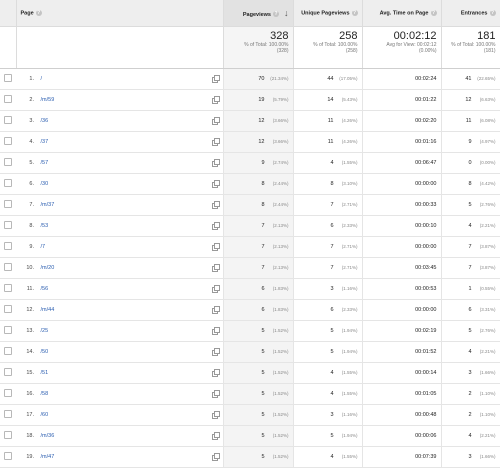 Image resolution: width=500 pixels, height=468 pixels. I want to click on pageviews-value: 6, so click(263, 309).